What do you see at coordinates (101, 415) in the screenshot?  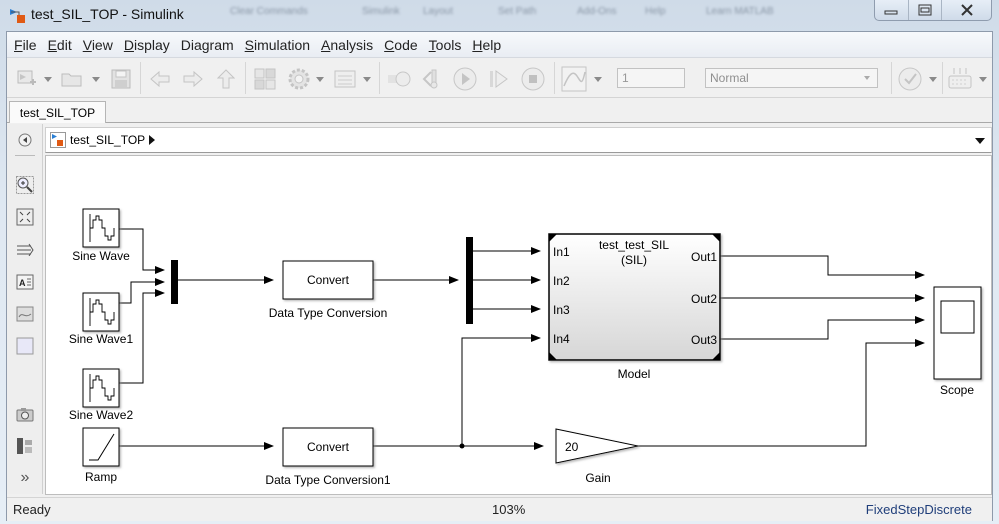 I see `block-label: Sine Wave2` at bounding box center [101, 415].